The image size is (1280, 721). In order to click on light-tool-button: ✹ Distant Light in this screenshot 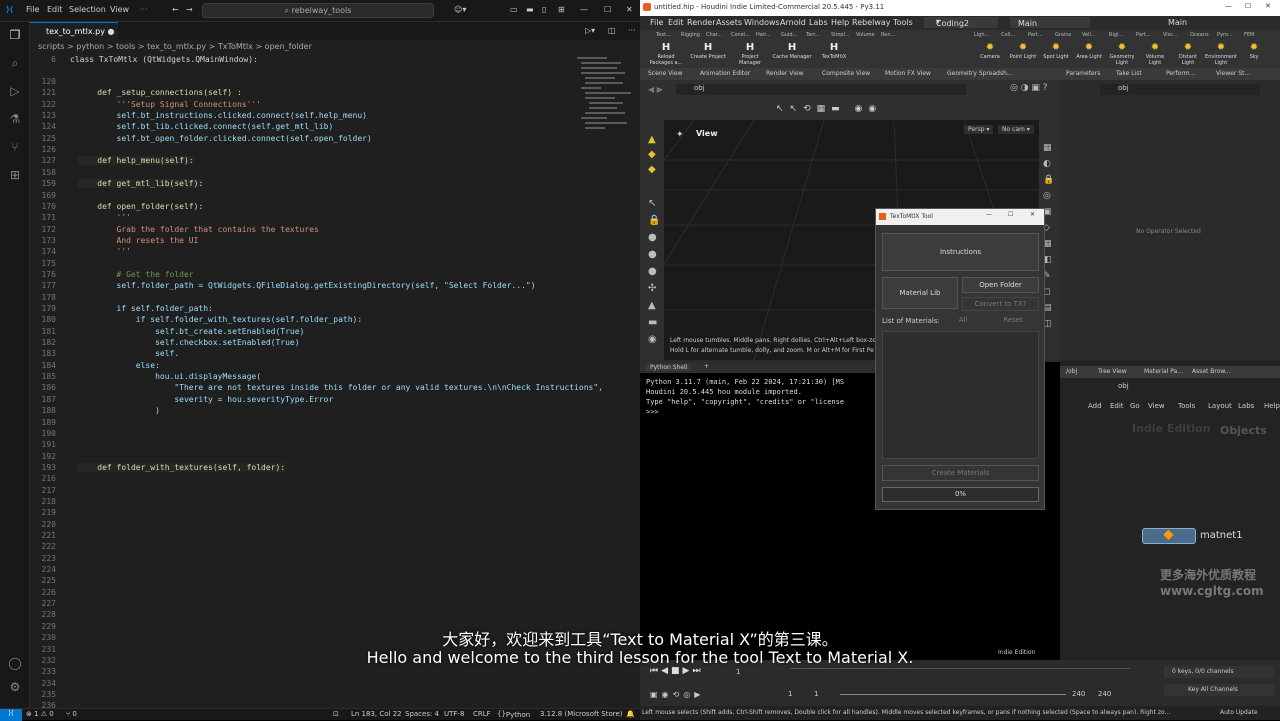, I will do `click(1188, 54)`.